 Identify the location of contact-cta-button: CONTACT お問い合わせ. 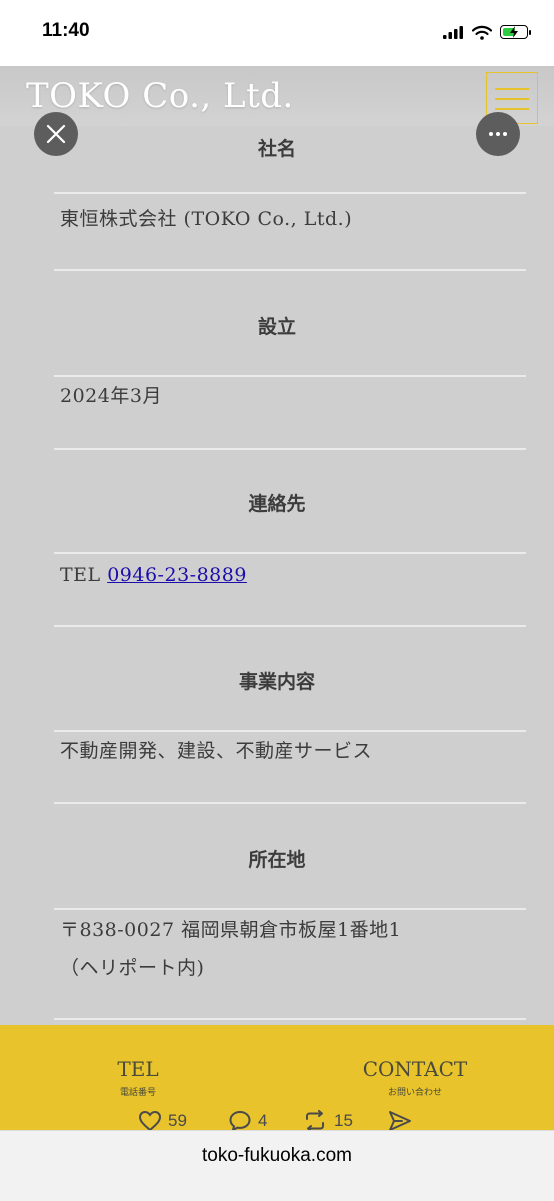
(415, 1077).